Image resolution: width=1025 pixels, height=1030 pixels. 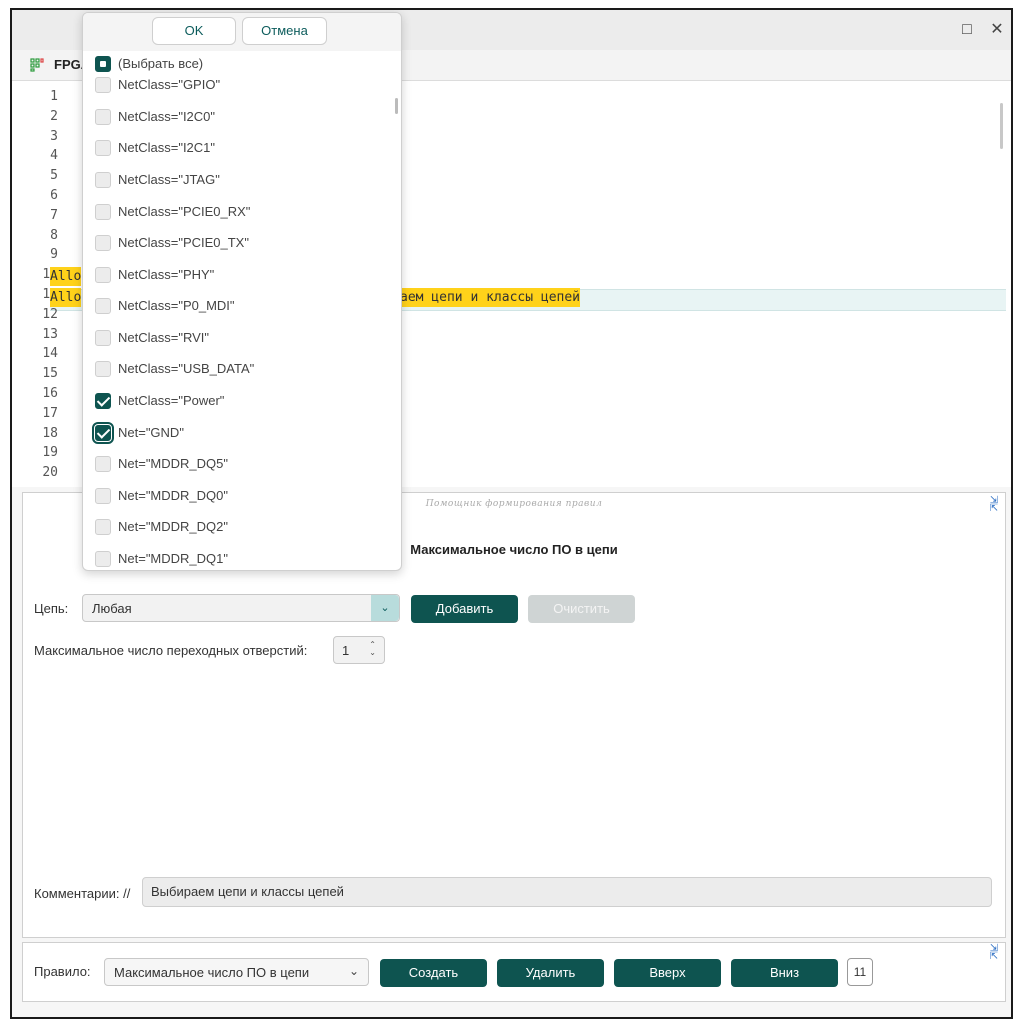 I want to click on code-line-10: Allo, so click(x=66, y=276).